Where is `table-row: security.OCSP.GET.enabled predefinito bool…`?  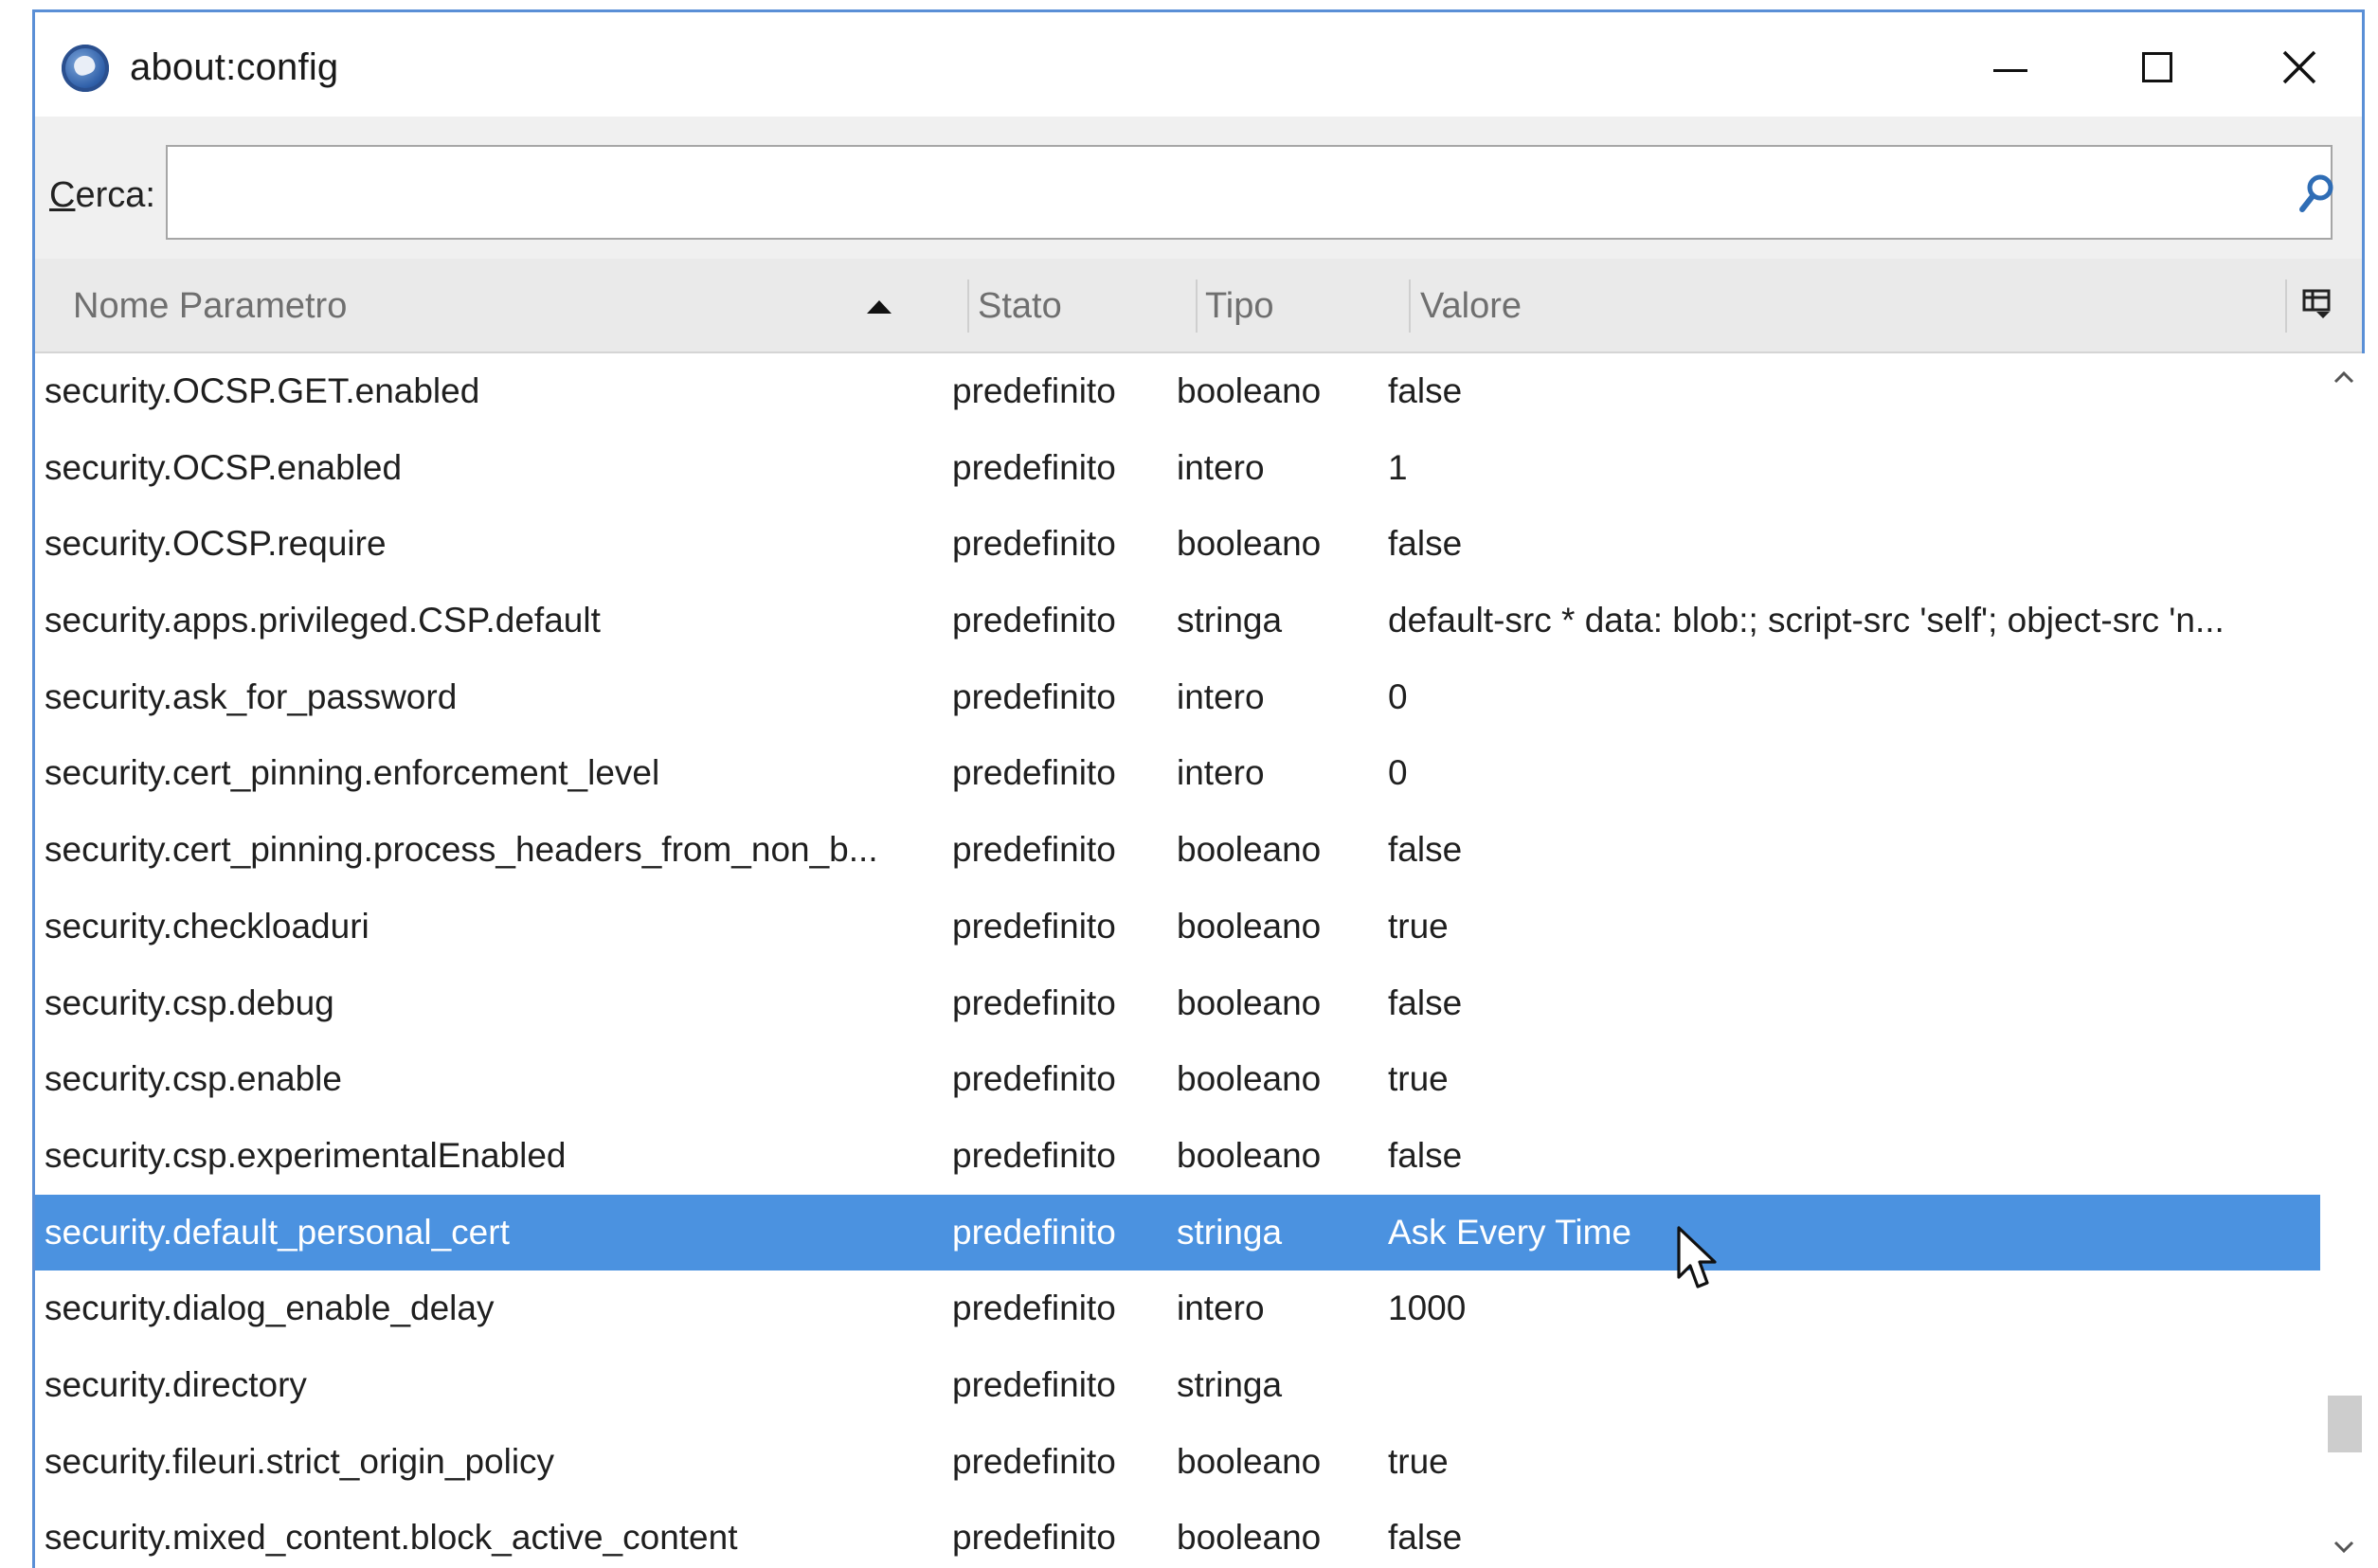 table-row: security.OCSP.GET.enabled predefinito bool… is located at coordinates (1177, 391).